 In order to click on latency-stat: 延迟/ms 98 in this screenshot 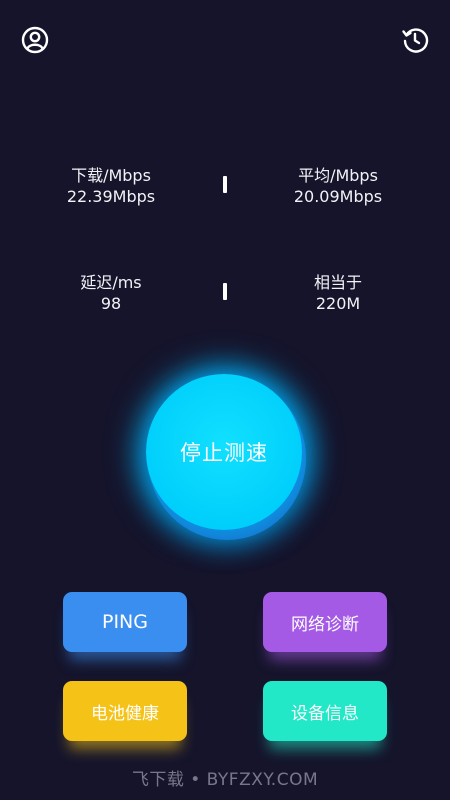, I will do `click(111, 293)`.